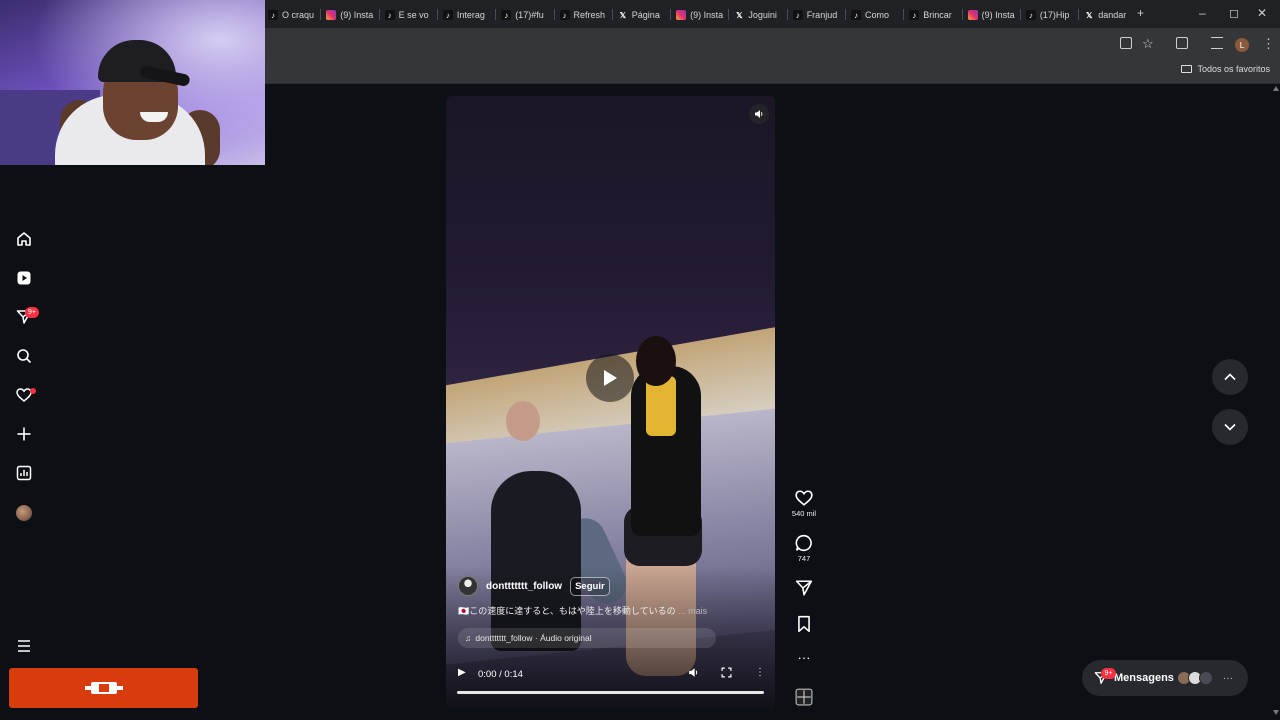 The image size is (1280, 720). What do you see at coordinates (1205, 678) in the screenshot?
I see `avatar` at bounding box center [1205, 678].